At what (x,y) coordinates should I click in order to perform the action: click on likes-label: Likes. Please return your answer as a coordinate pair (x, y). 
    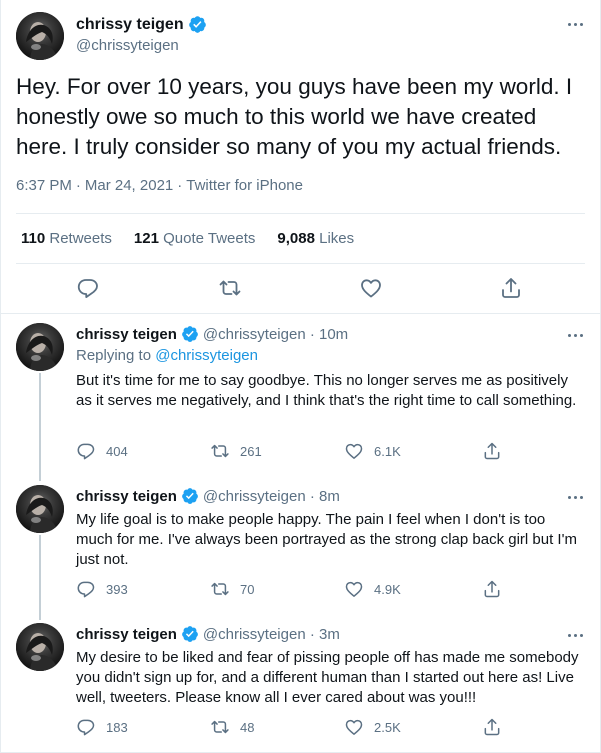
    Looking at the image, I should click on (337, 238).